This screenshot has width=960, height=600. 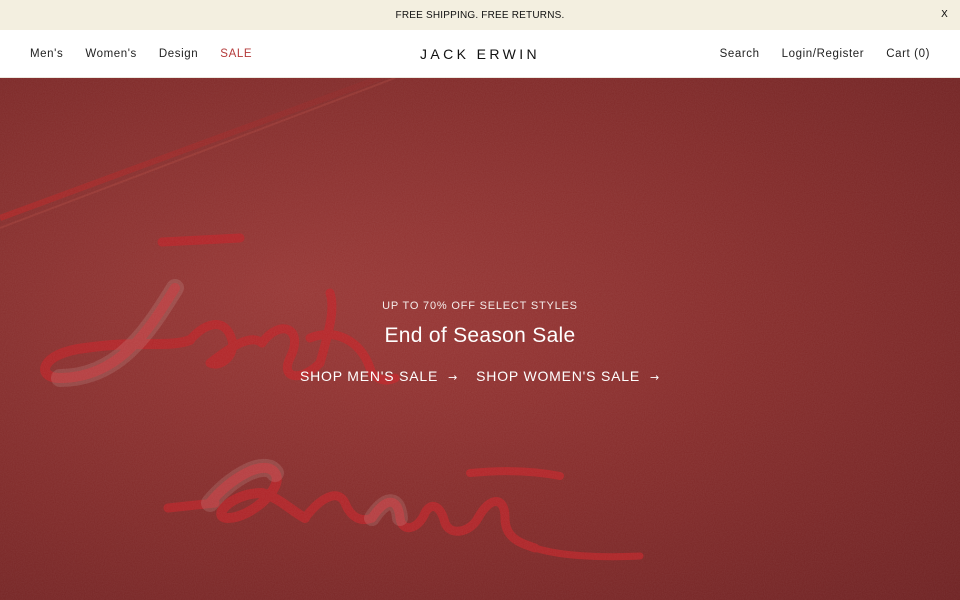 I want to click on promo-bar: FREE SHIPPING. FREE RETURNS. X, so click(x=480, y=15).